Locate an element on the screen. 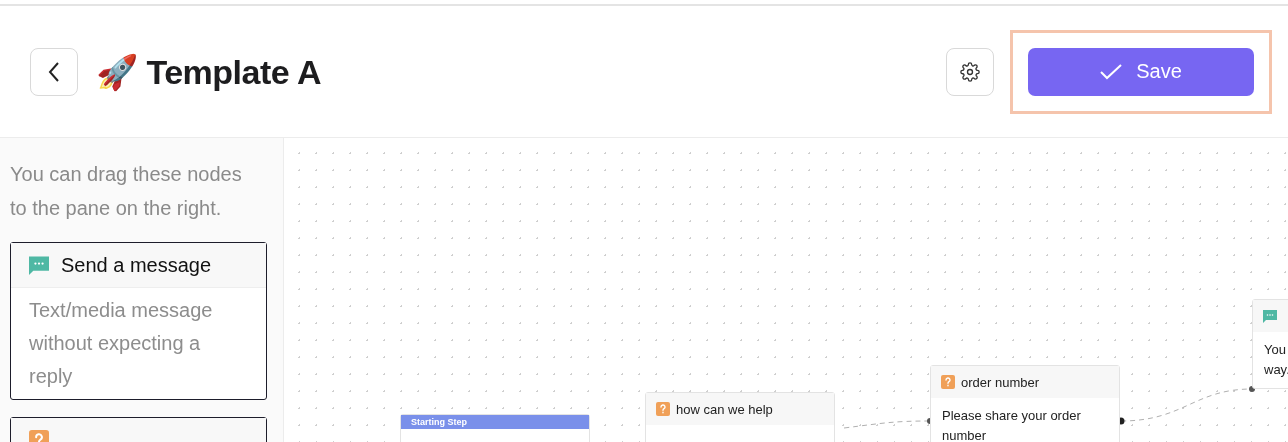  flow-node: how can we help is located at coordinates (740, 417).